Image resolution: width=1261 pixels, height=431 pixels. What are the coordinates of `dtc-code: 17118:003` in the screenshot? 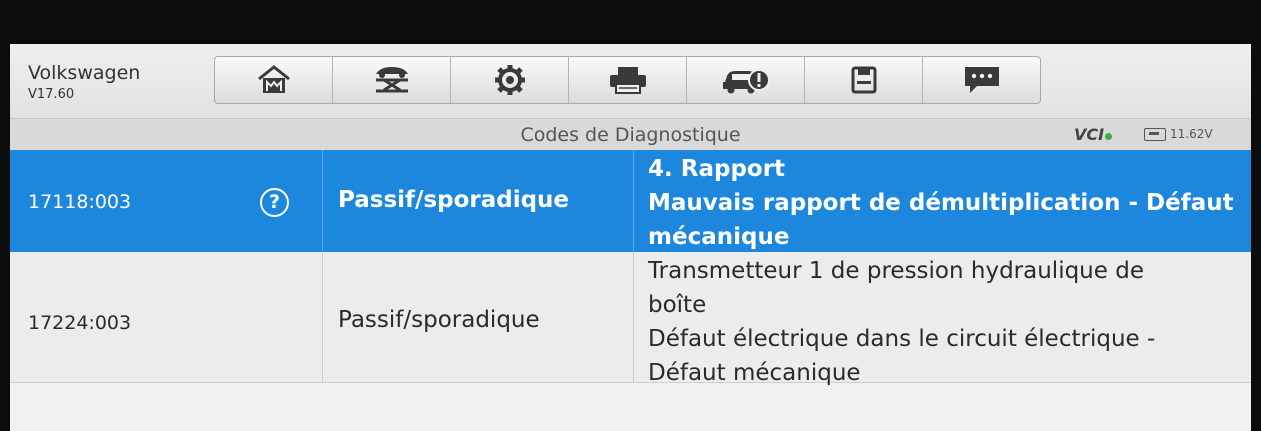 It's located at (80, 202).